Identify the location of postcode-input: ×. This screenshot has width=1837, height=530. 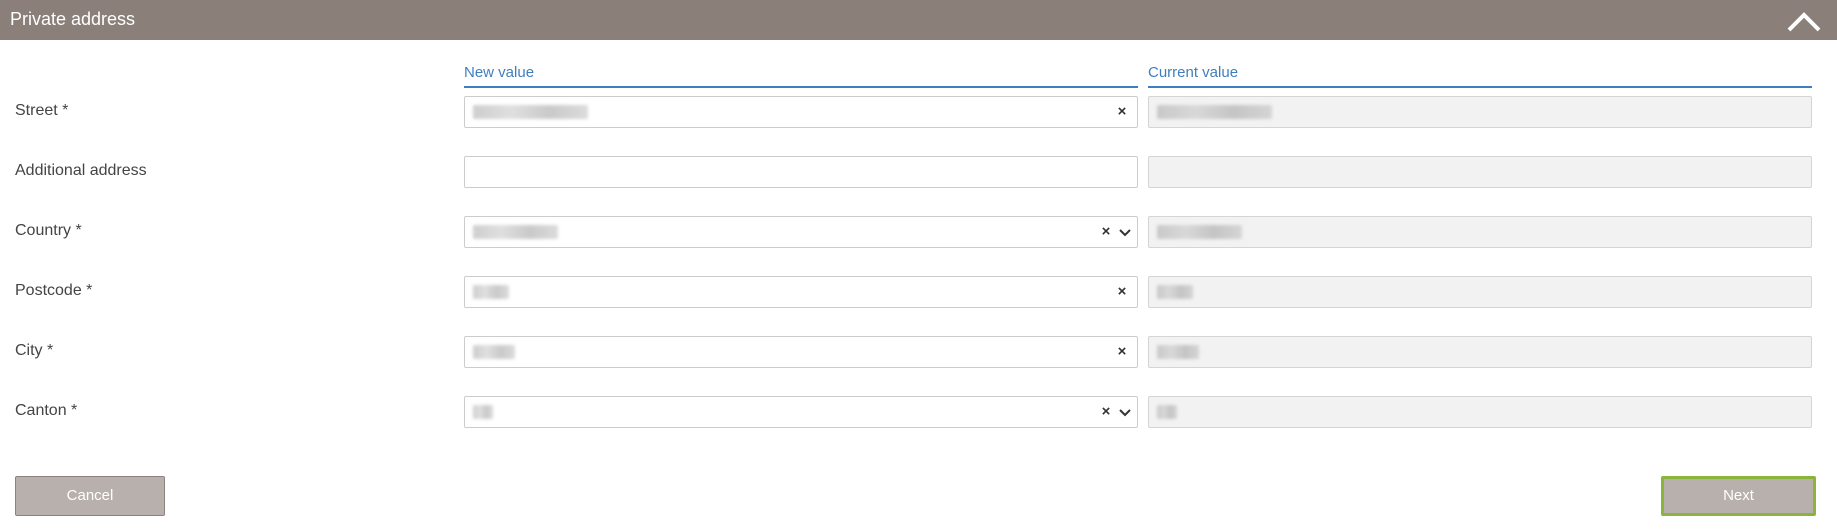
(801, 292).